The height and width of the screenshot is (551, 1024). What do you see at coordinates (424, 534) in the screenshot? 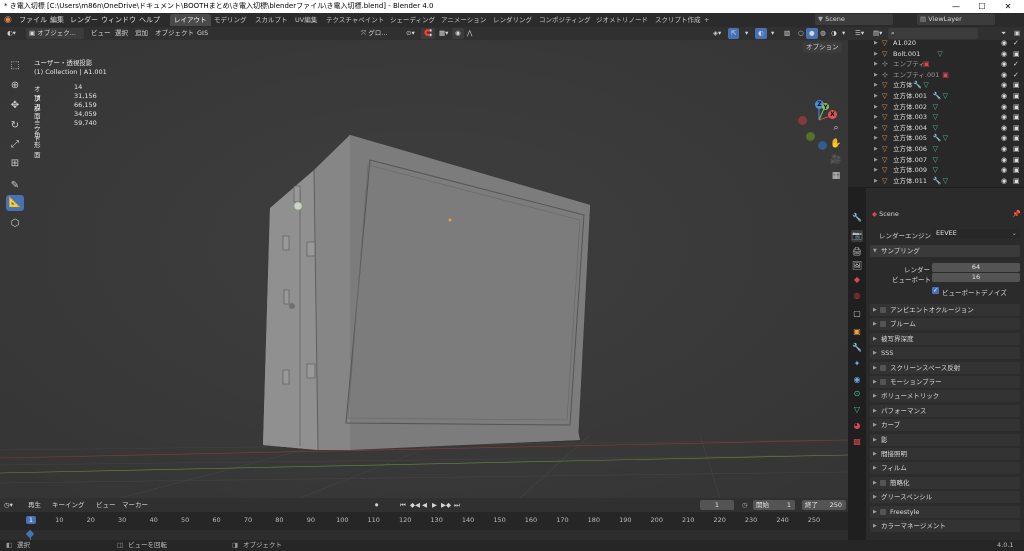
I see `timeline-body` at bounding box center [424, 534].